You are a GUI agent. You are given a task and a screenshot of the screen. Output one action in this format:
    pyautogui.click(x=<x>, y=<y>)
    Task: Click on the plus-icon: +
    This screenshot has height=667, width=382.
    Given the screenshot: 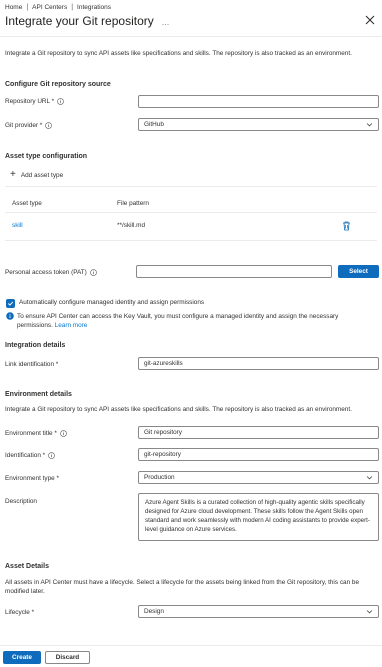 What is the action you would take?
    pyautogui.click(x=13, y=174)
    